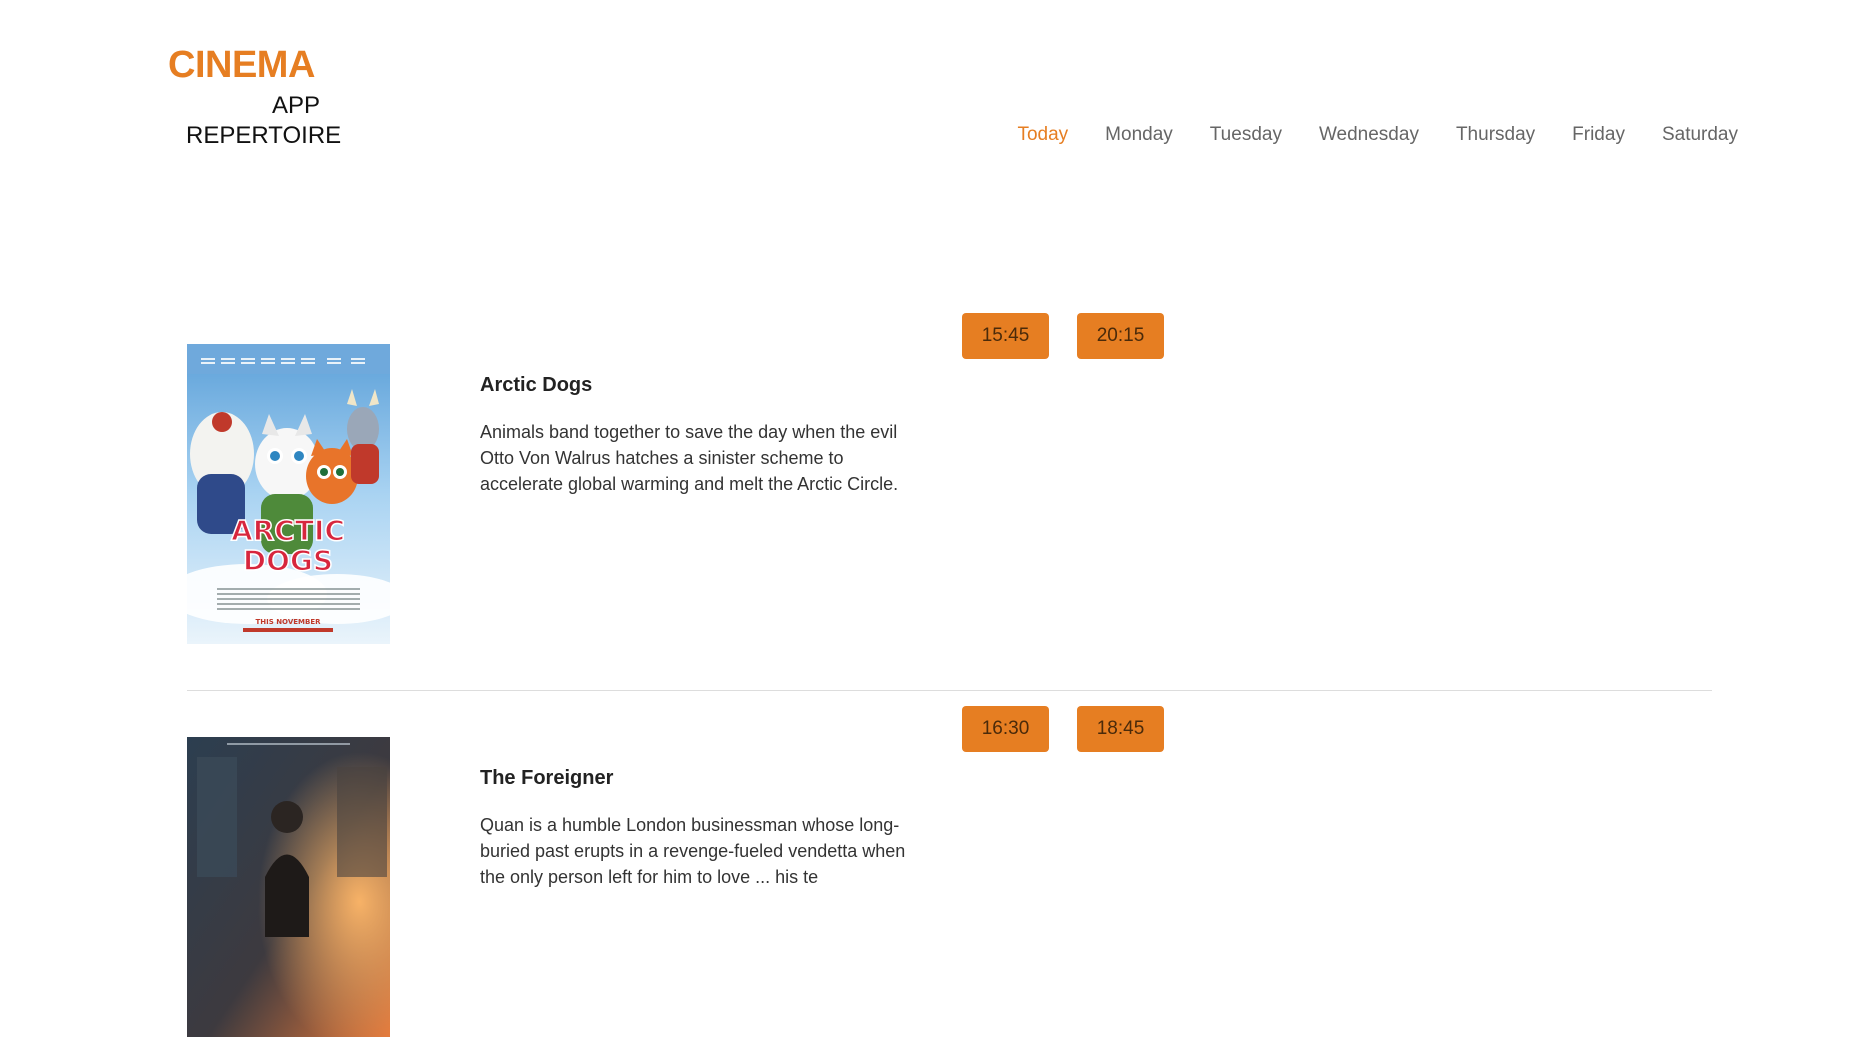  I want to click on showtime-button: 15:45, so click(1005, 336).